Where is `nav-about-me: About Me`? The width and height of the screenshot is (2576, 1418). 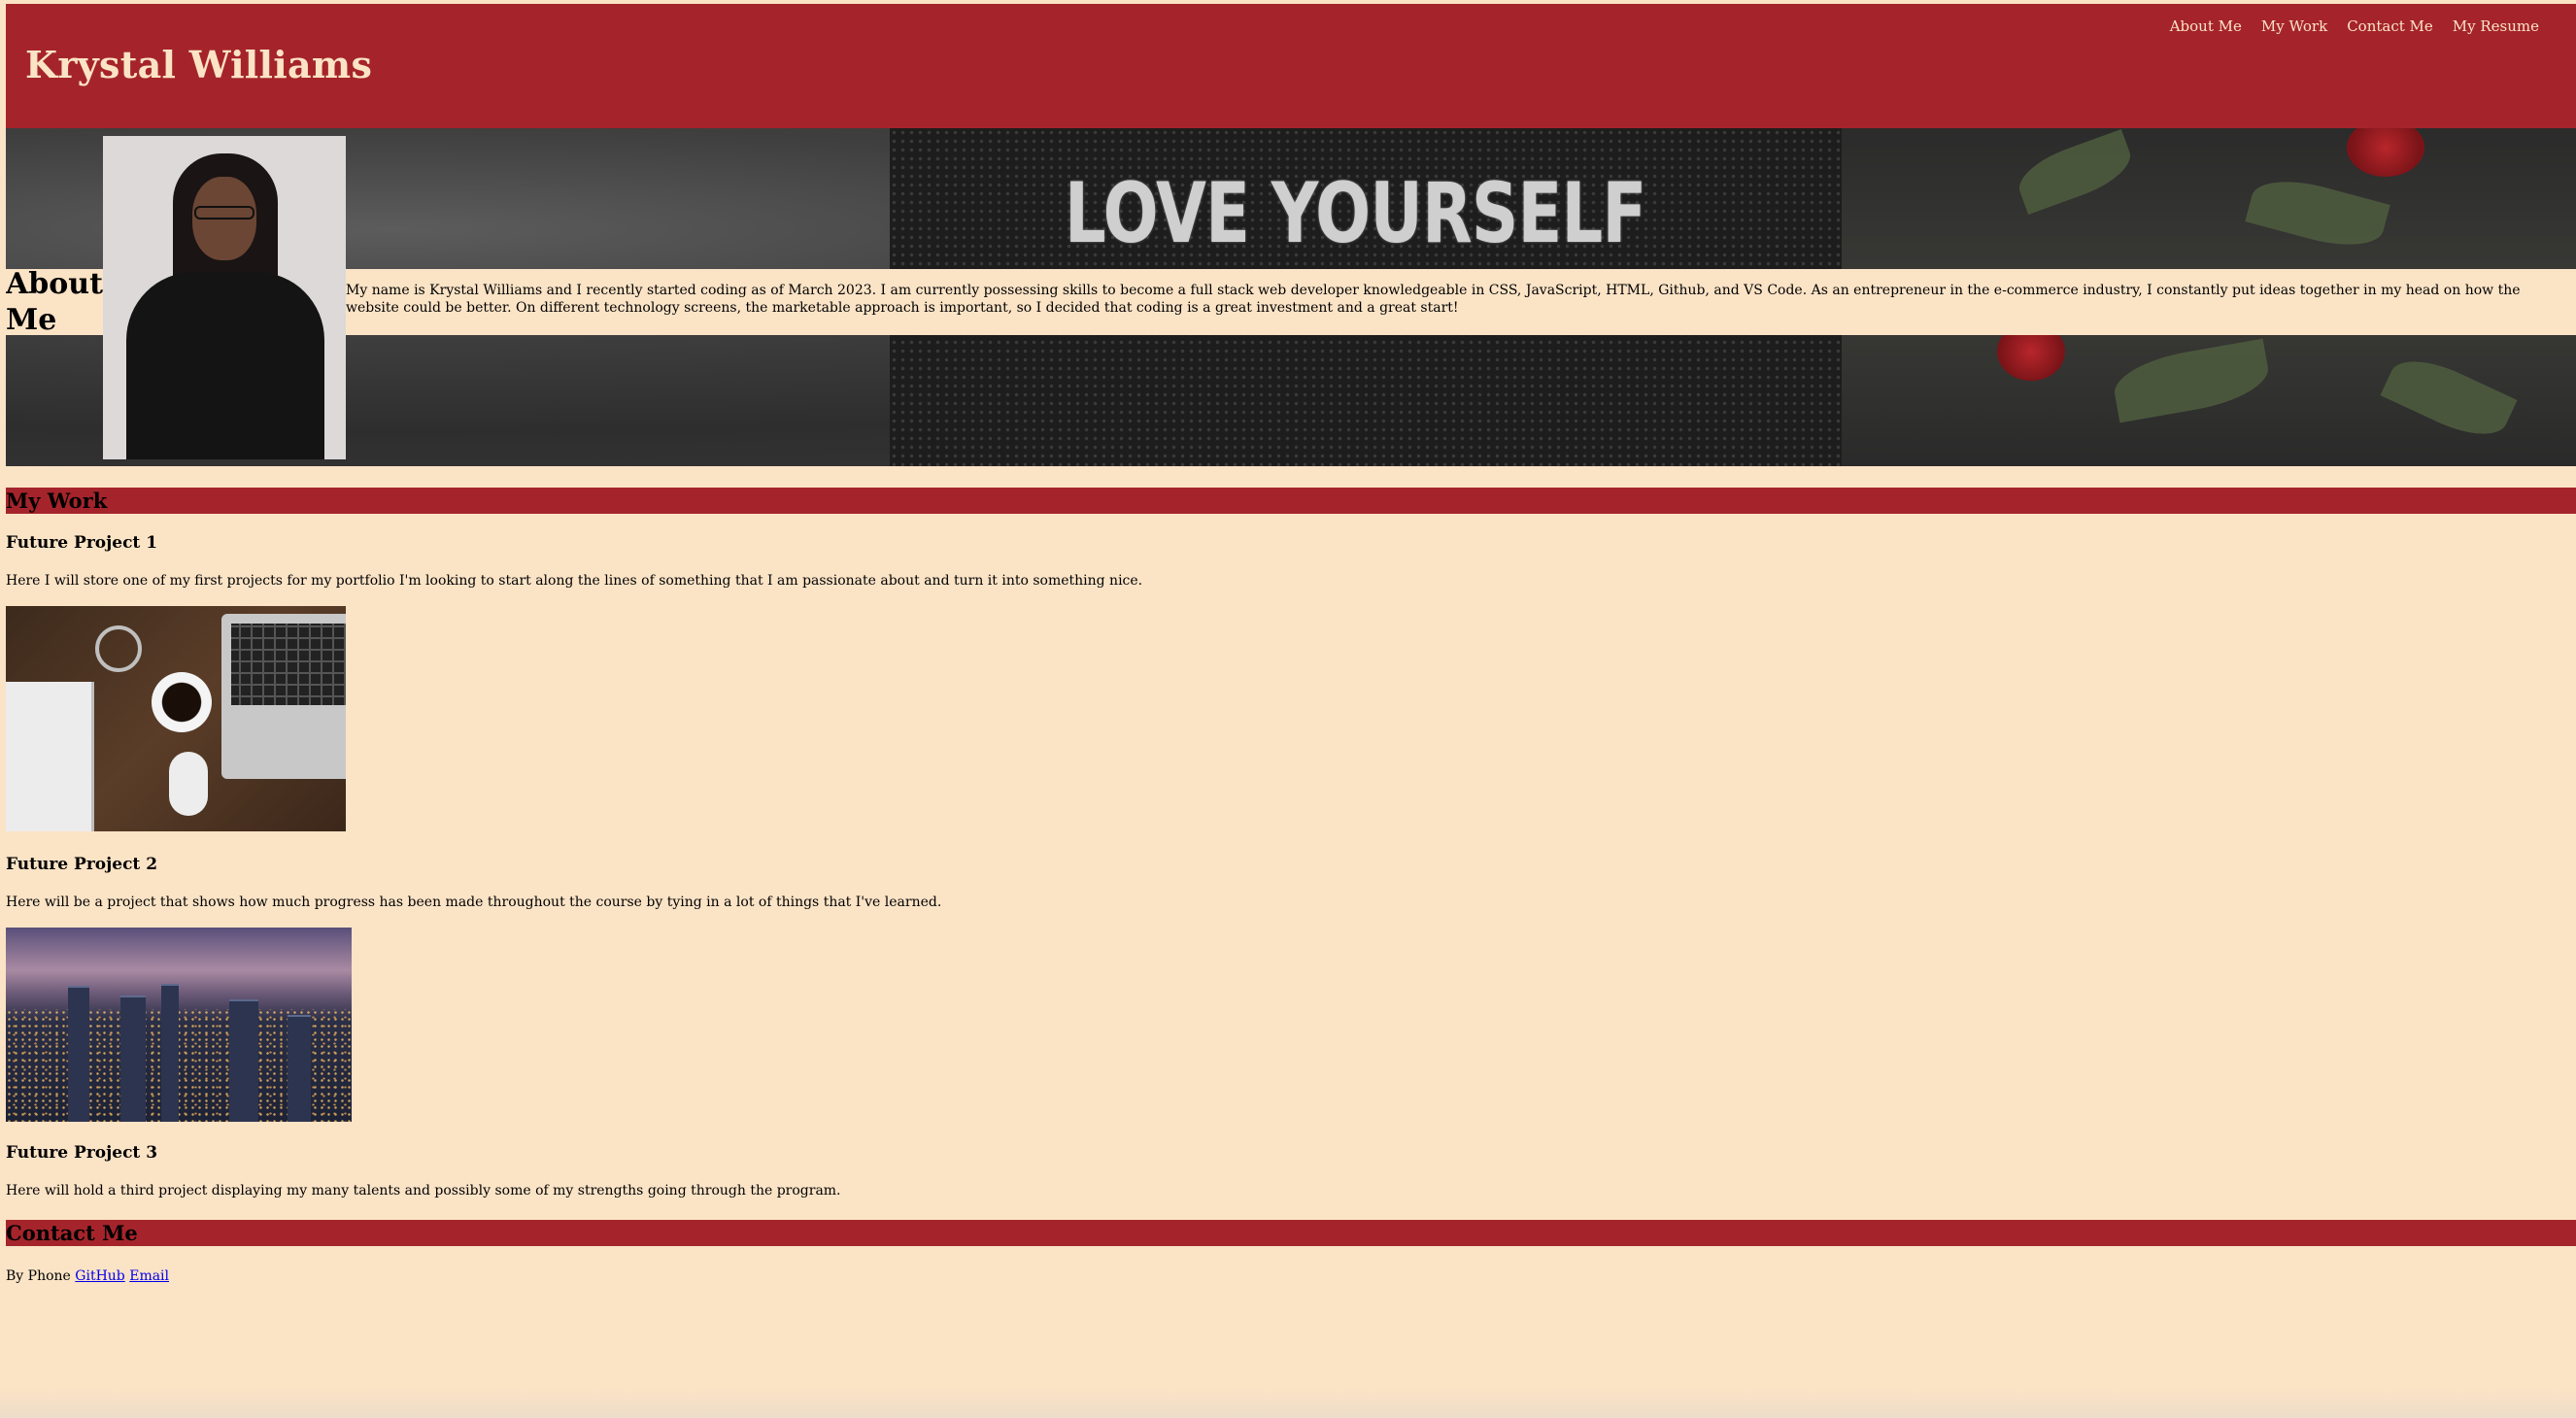 nav-about-me: About Me is located at coordinates (2206, 26).